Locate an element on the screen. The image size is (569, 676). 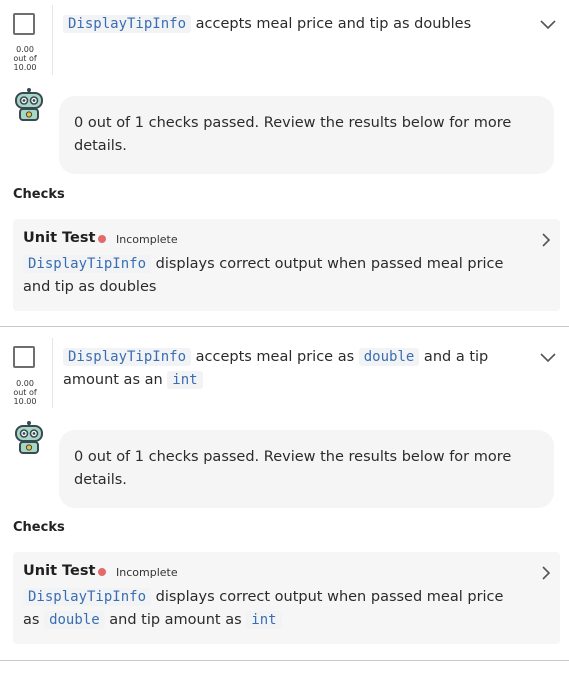
title-text: accepts meal price as is located at coordinates (275, 357).